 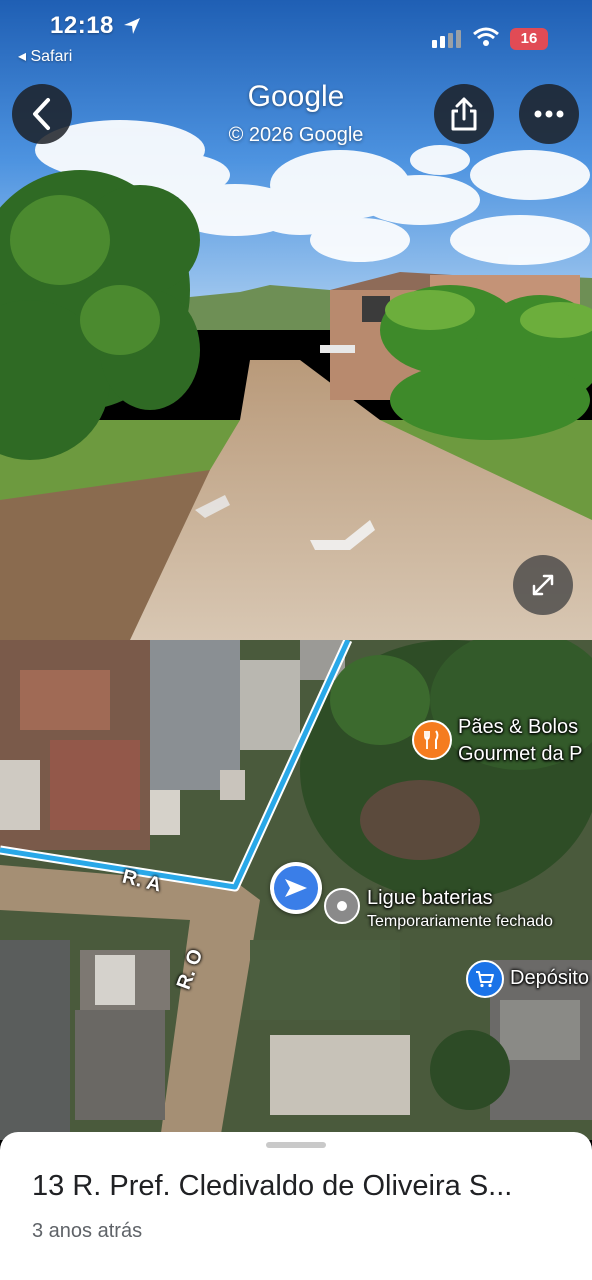 I want to click on capture-age: 3 anos atrás, so click(x=87, y=1231).